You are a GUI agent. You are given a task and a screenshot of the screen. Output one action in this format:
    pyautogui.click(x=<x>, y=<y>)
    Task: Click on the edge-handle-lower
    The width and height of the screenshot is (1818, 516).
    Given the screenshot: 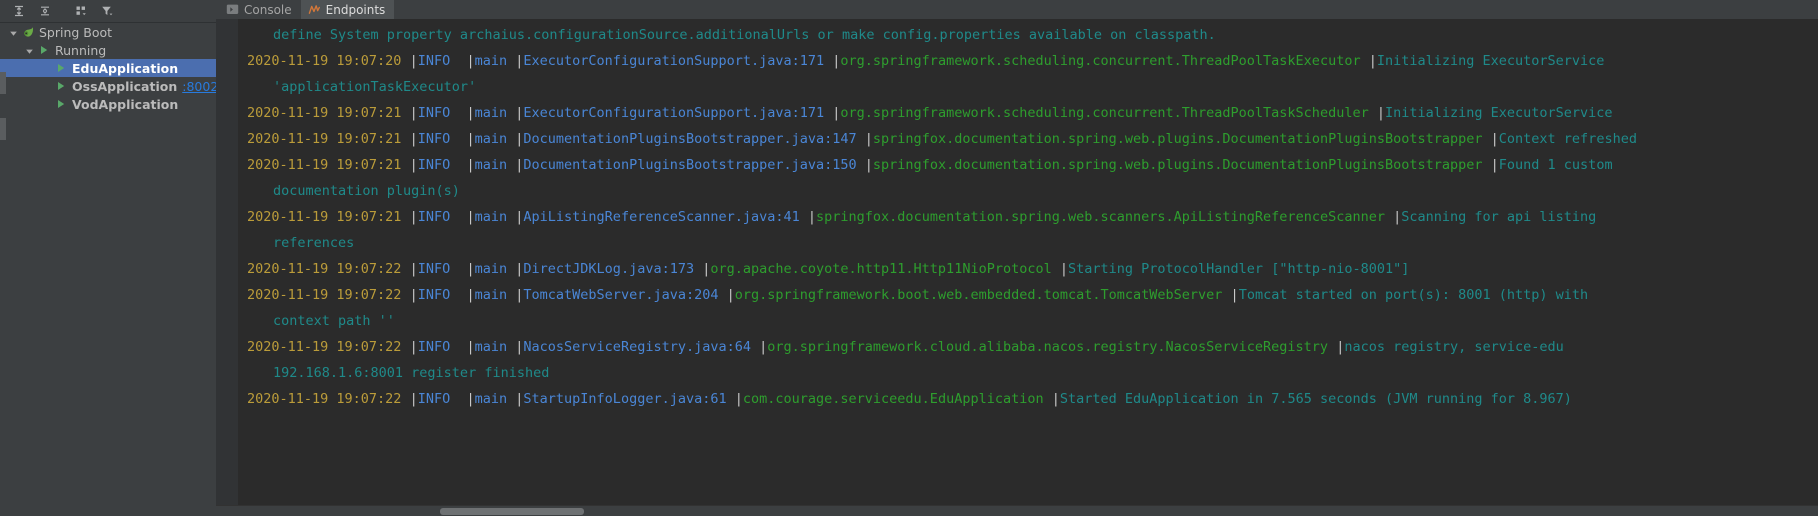 What is the action you would take?
    pyautogui.click(x=3, y=129)
    